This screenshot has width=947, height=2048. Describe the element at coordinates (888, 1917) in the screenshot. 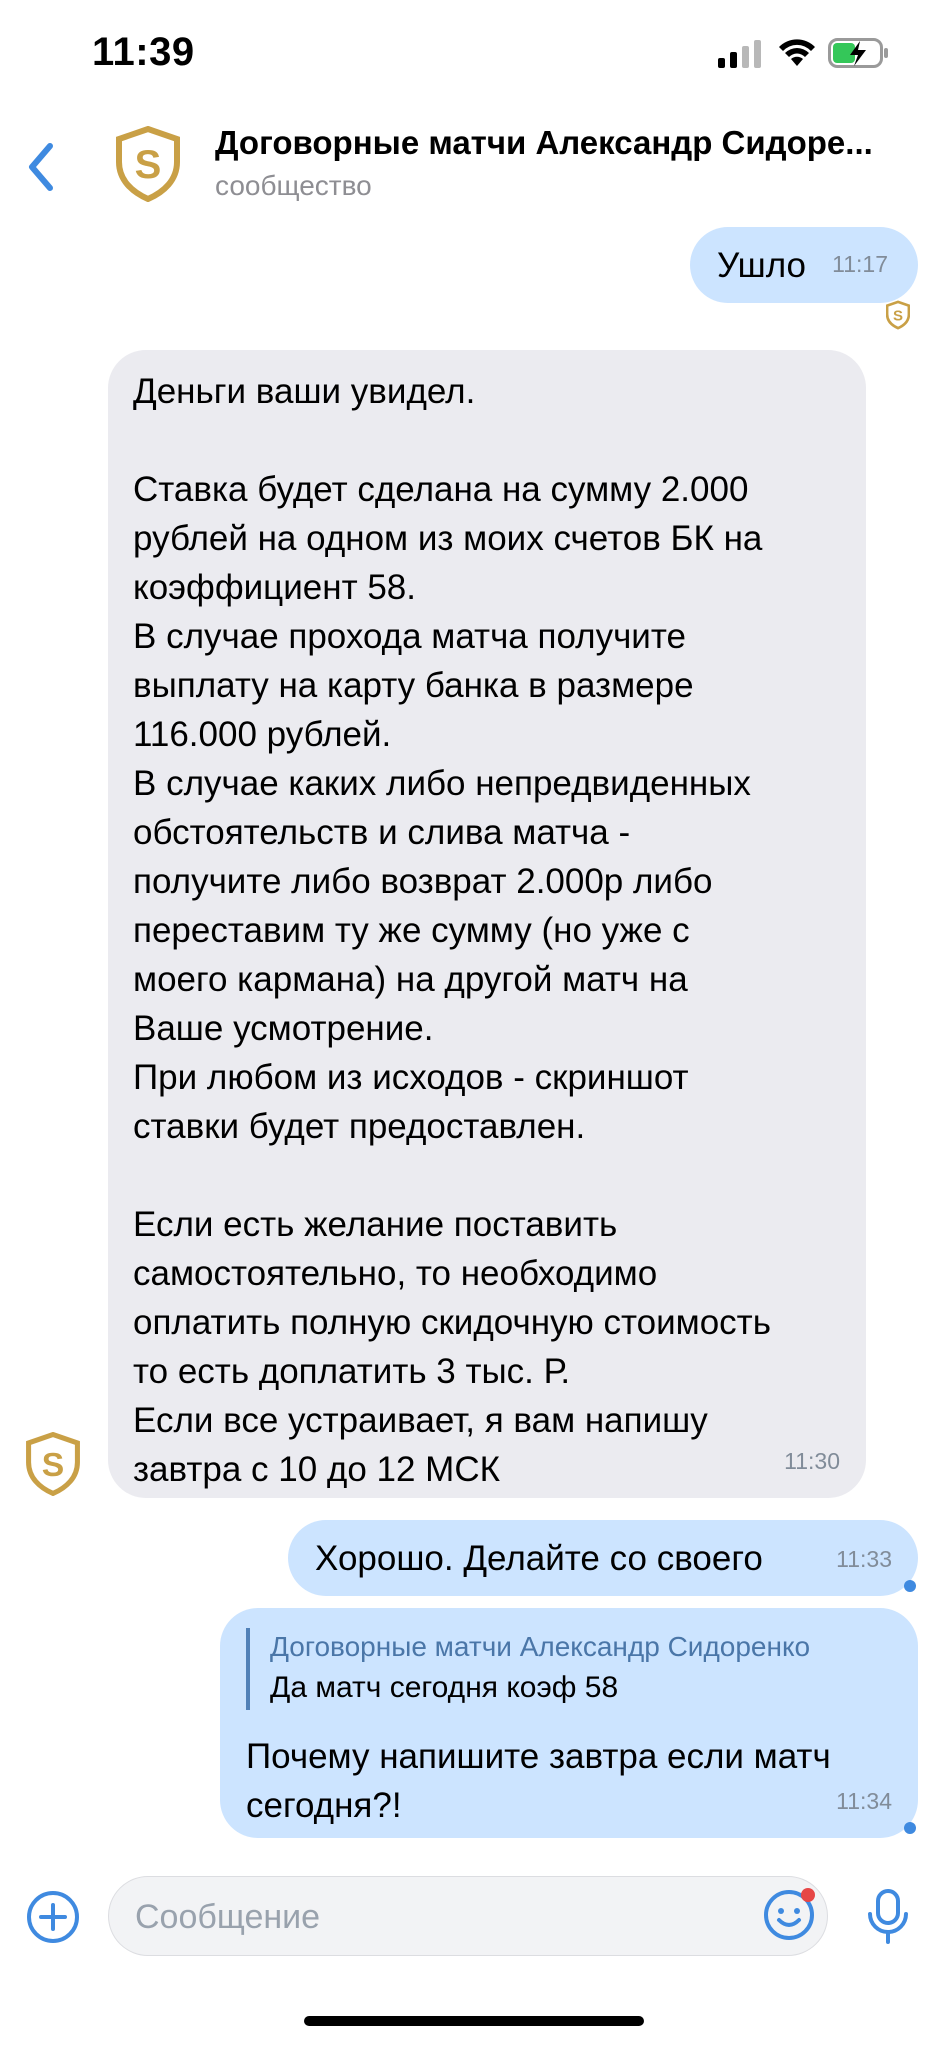

I see `microphone-button` at that location.